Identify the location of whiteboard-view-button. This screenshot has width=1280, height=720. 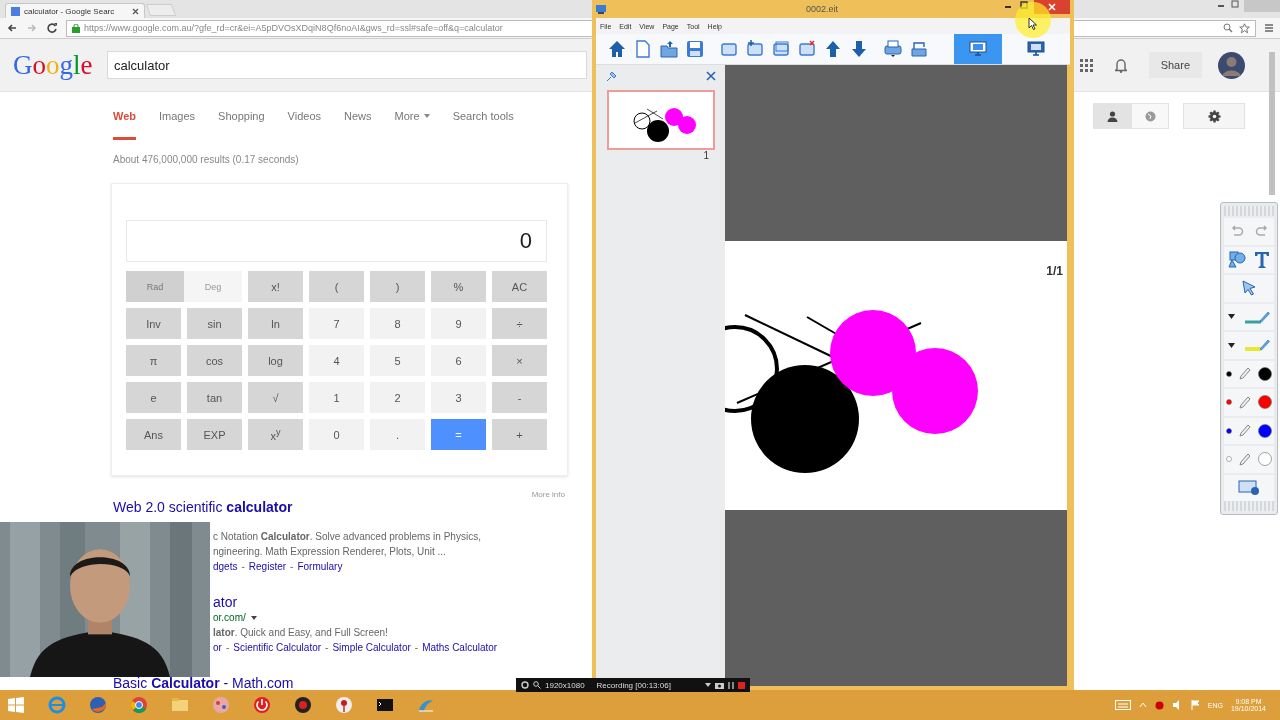
(978, 49).